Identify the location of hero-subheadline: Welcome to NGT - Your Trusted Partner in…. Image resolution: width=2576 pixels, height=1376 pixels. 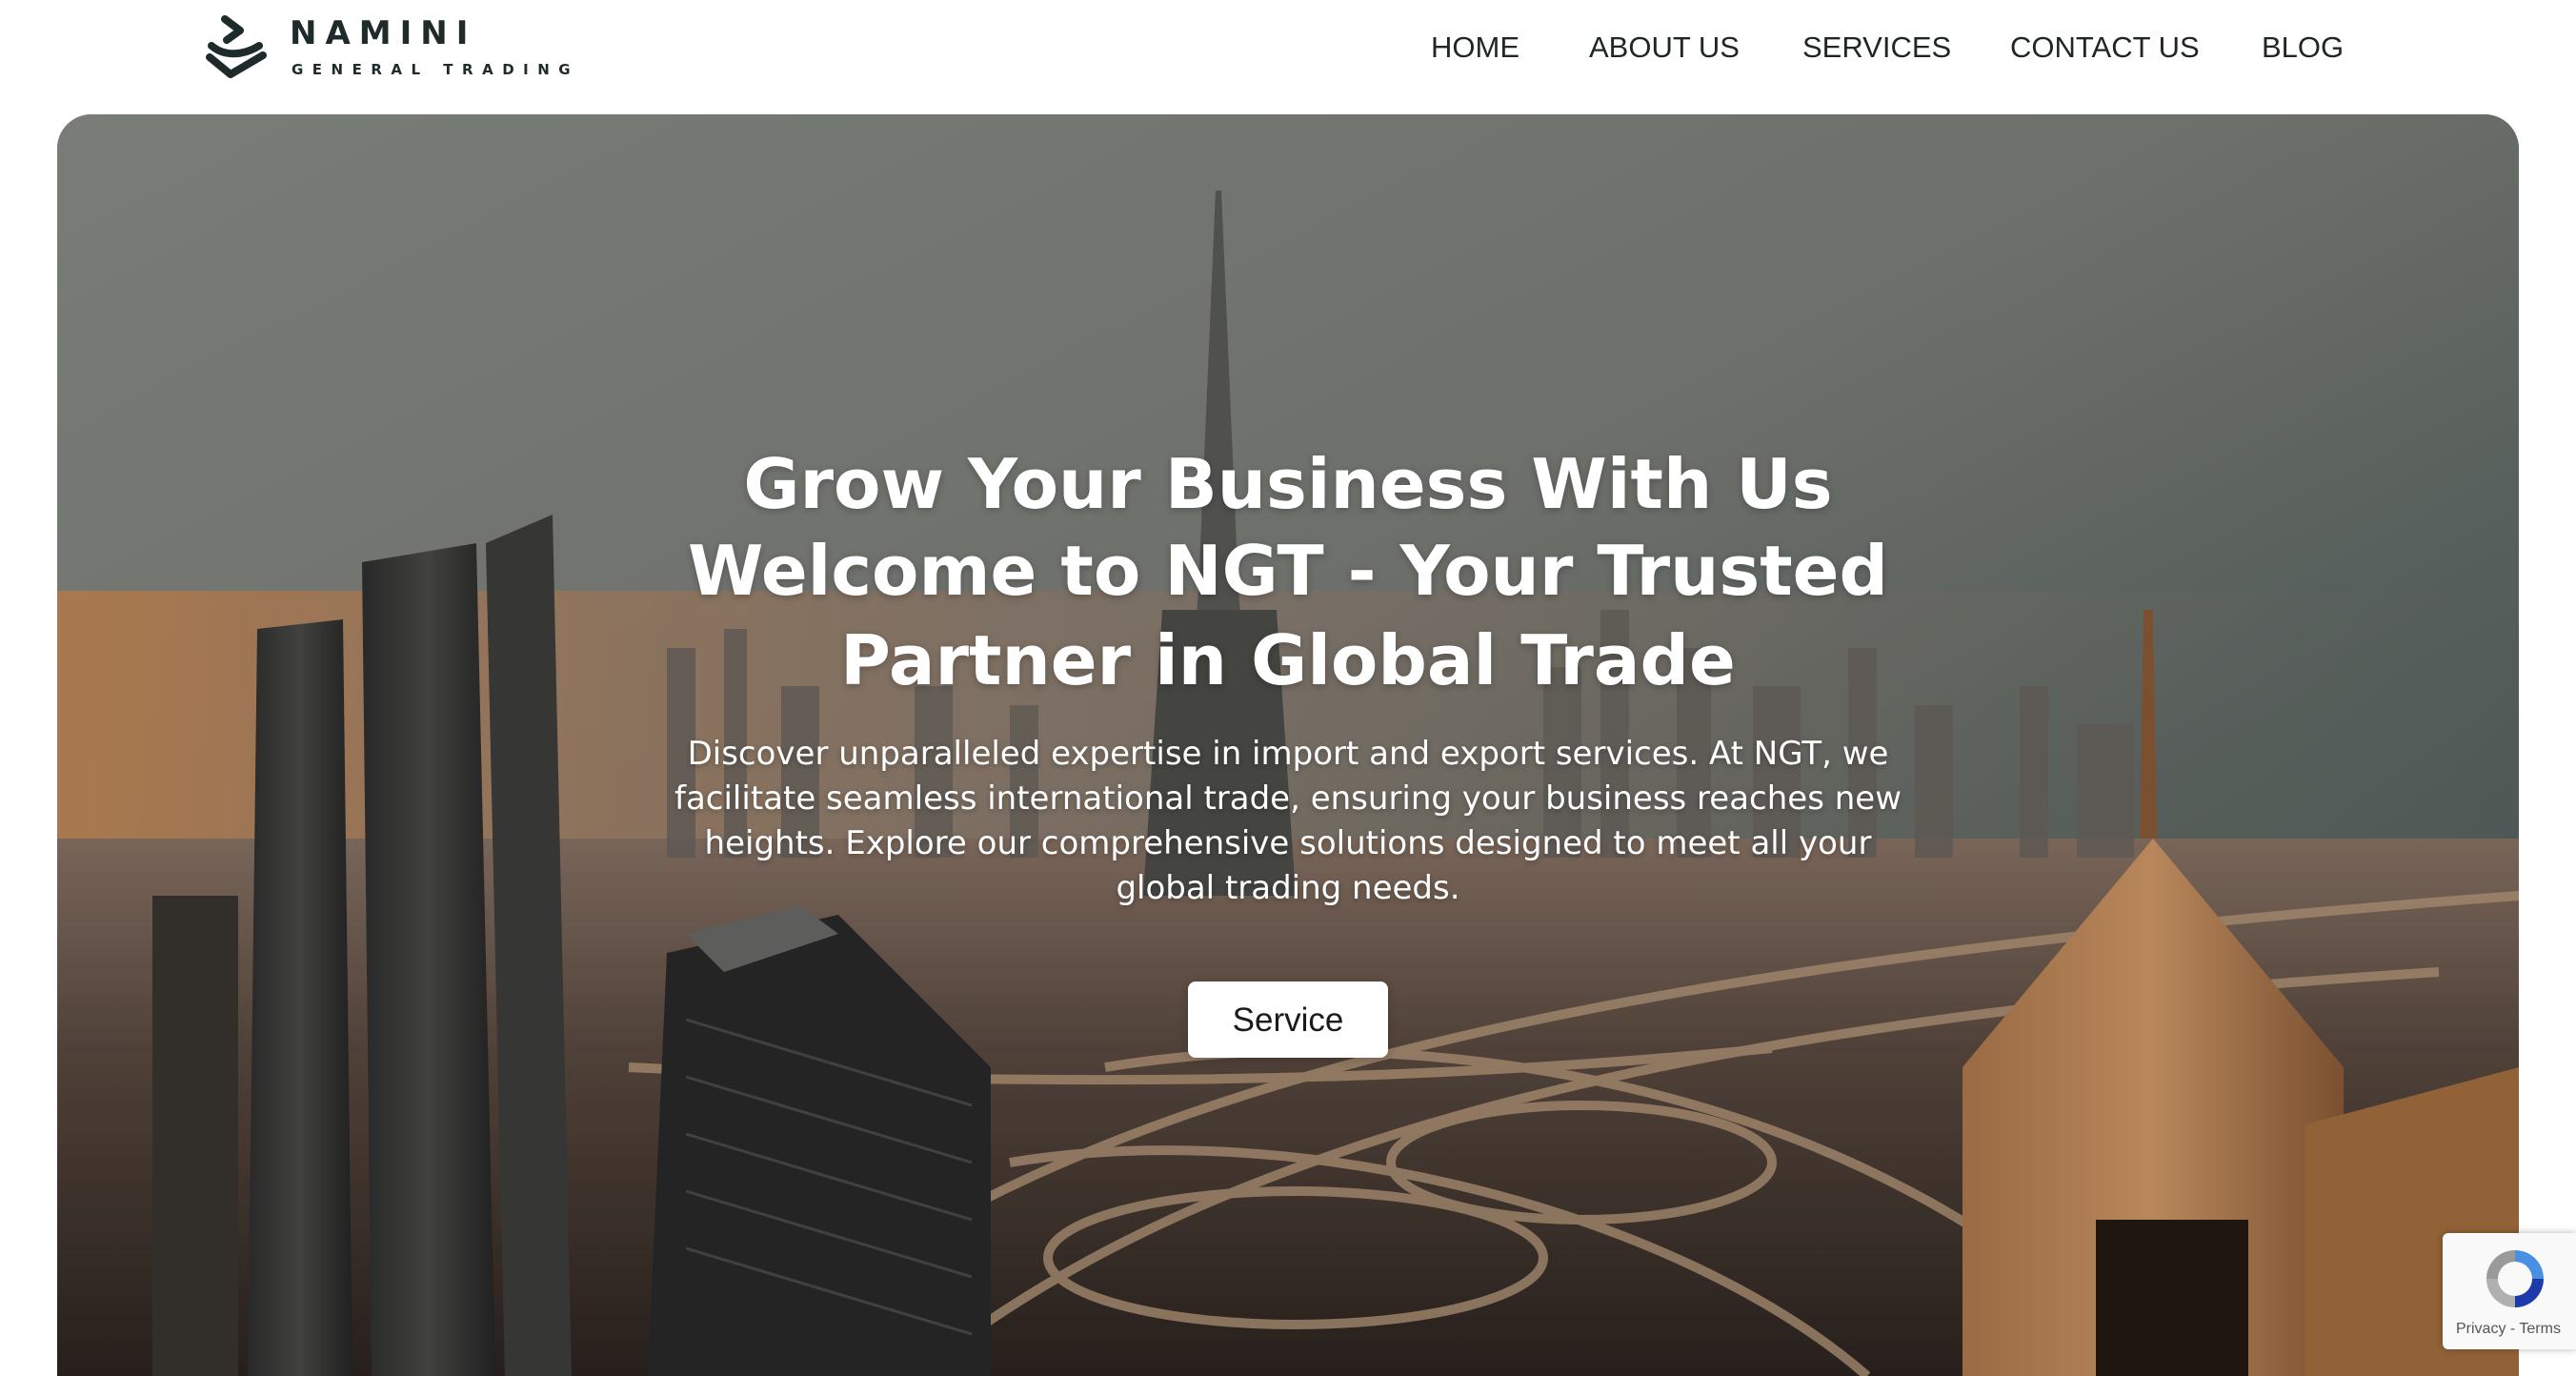
(1288, 616).